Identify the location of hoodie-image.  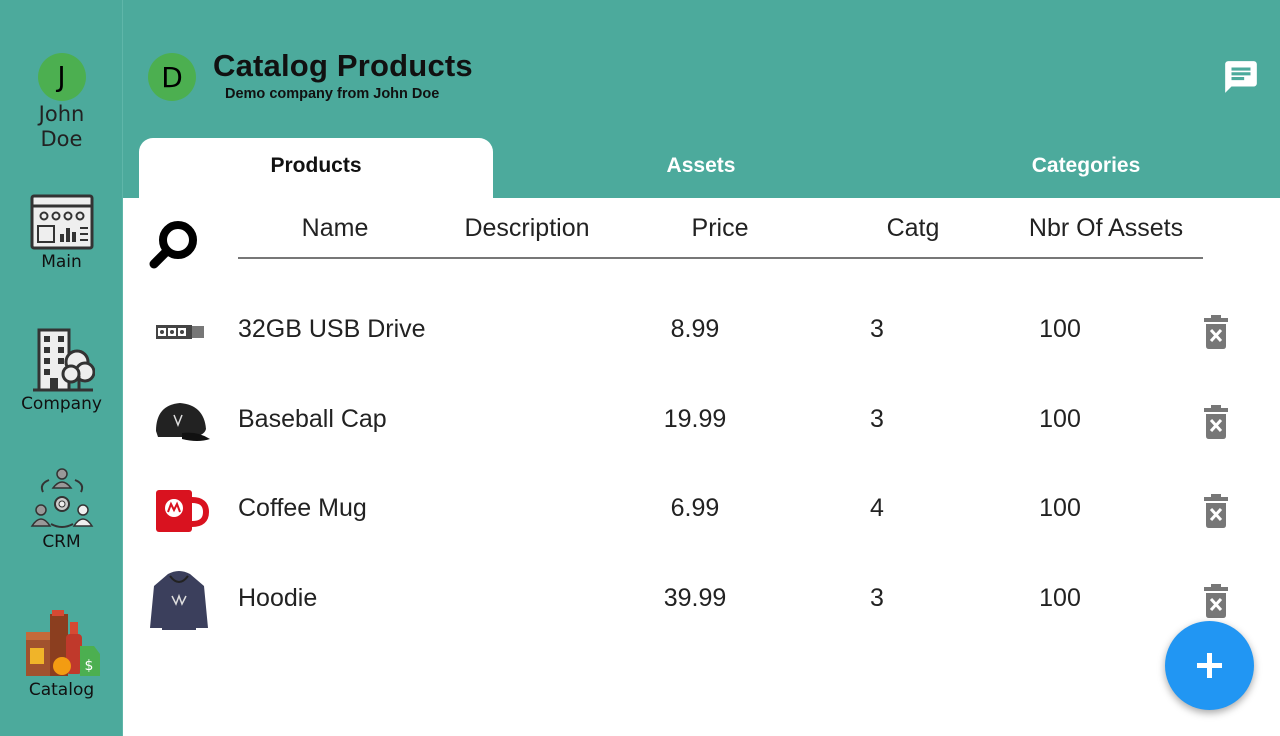
(179, 600).